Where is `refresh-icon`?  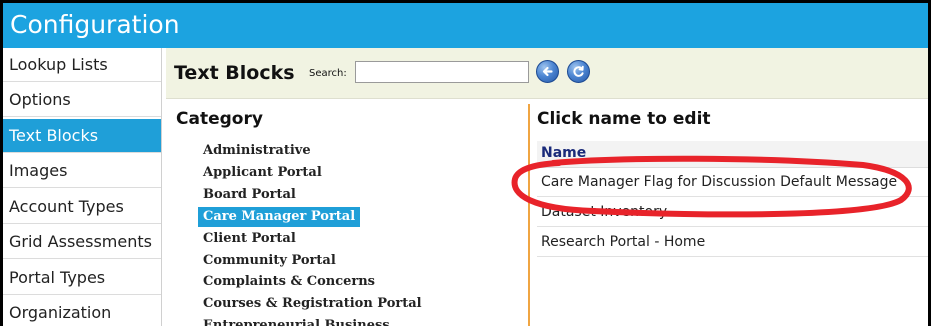 refresh-icon is located at coordinates (578, 71).